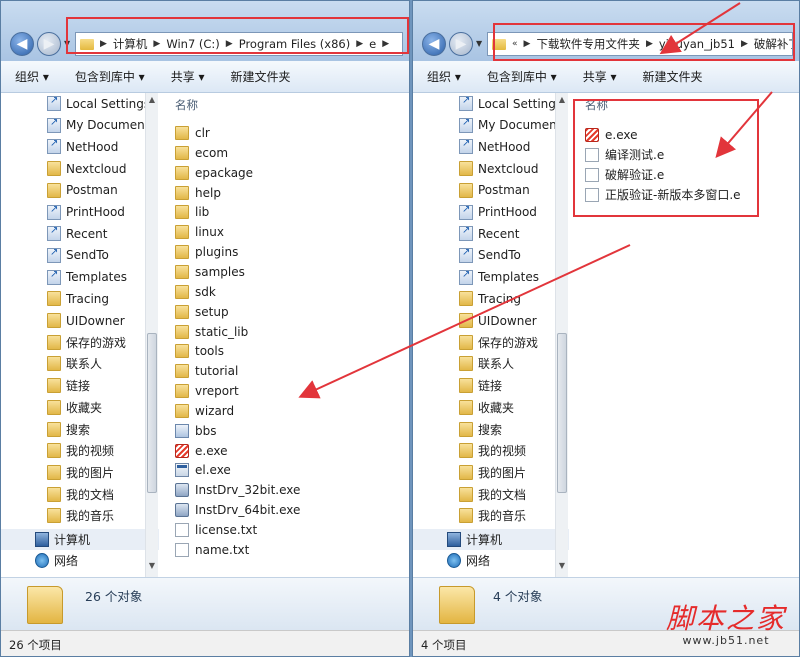 Image resolution: width=800 pixels, height=657 pixels. What do you see at coordinates (237, 510) in the screenshot?
I see `file-item: InstDrv_64bit.exe` at bounding box center [237, 510].